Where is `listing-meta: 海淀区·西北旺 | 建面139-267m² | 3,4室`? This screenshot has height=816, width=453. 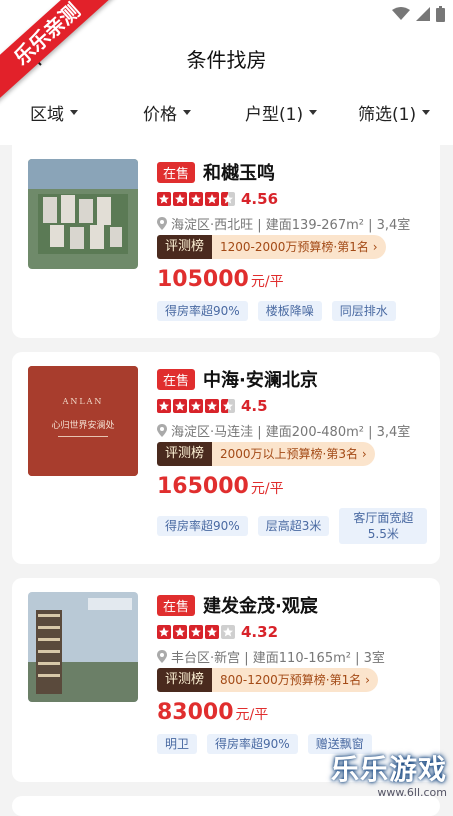 listing-meta: 海淀区·西北旺 | 建面139-267m² | 3,4室 is located at coordinates (293, 223).